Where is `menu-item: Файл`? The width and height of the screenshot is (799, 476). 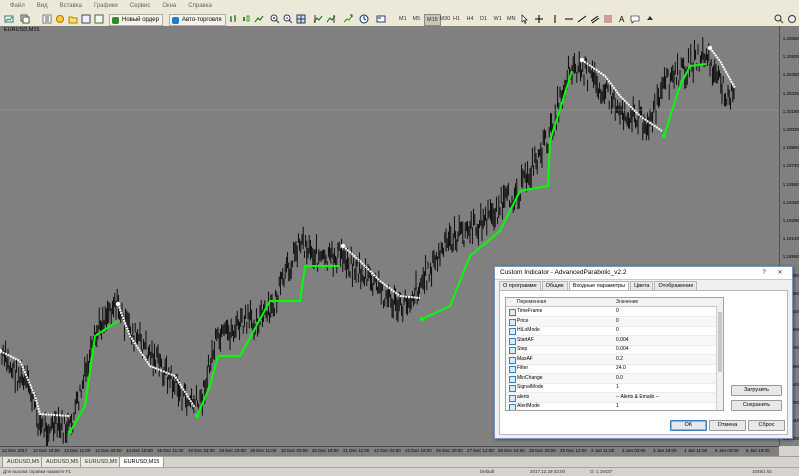
menu-item: Файл is located at coordinates (15, 6).